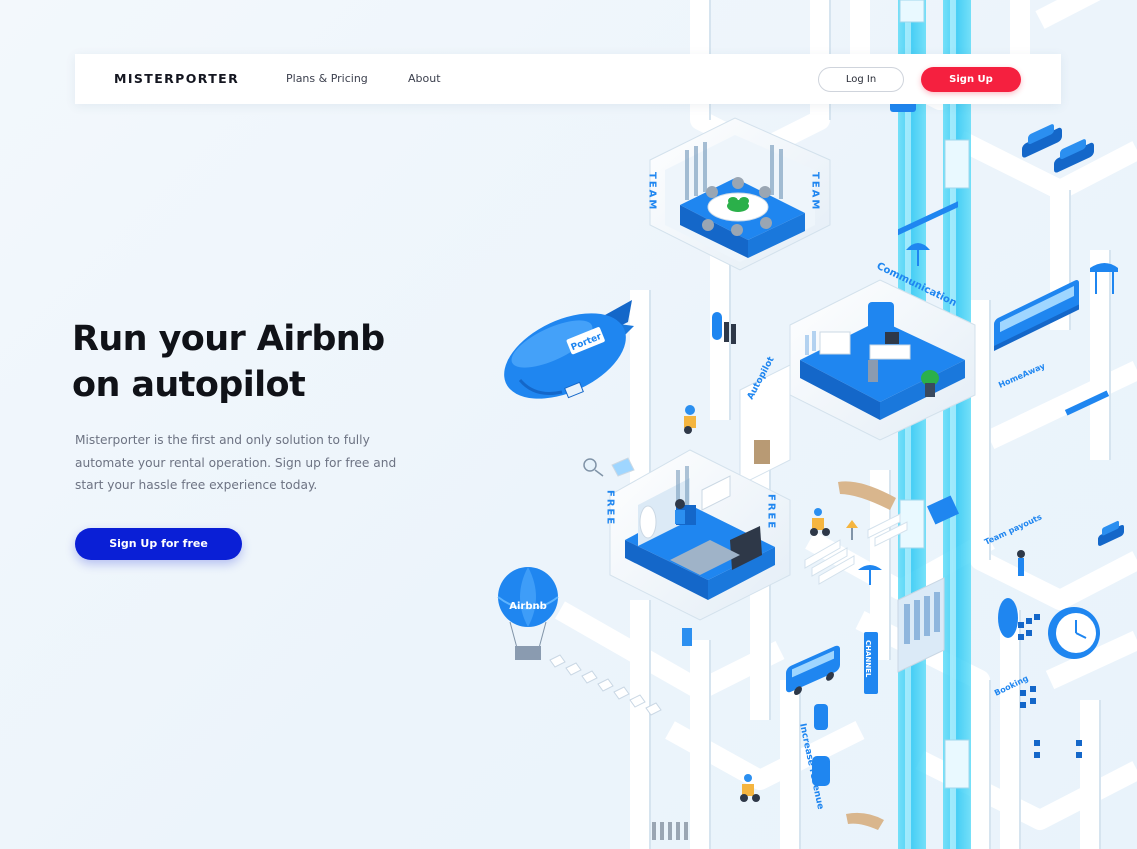  Describe the element at coordinates (815, 191) in the screenshot. I see `team-right-label: TEAM` at that location.